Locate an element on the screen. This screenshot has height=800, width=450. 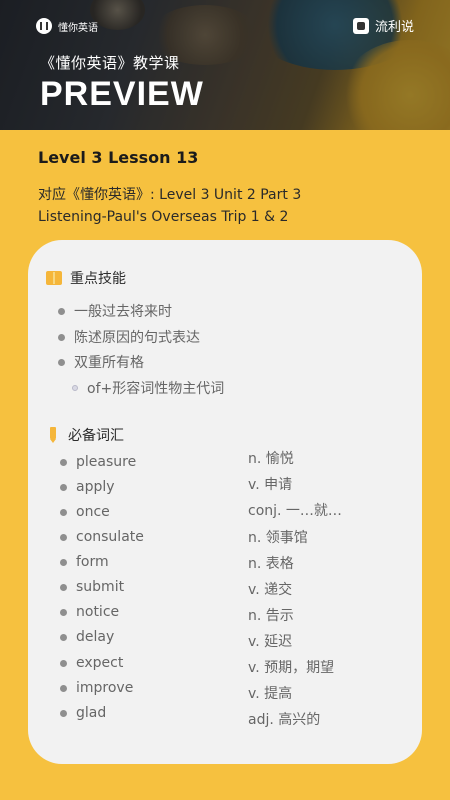
vocab-word: expect is located at coordinates (91, 663).